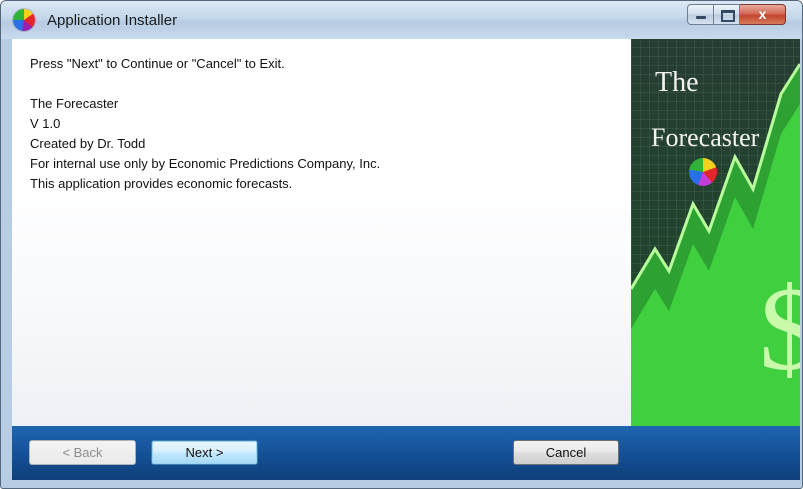  Describe the element at coordinates (24, 20) in the screenshot. I see `color-wheel-icon` at that location.